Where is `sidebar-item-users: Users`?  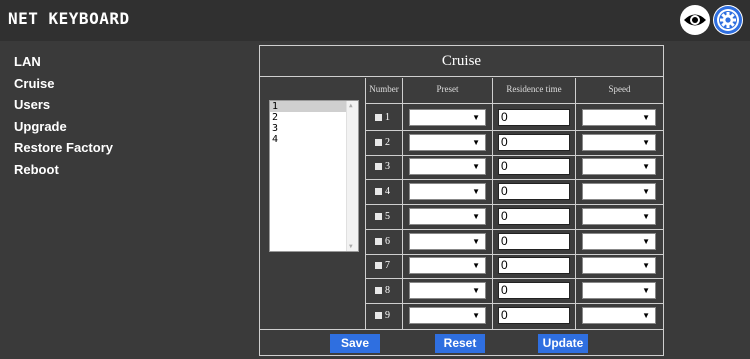 sidebar-item-users: Users is located at coordinates (114, 107).